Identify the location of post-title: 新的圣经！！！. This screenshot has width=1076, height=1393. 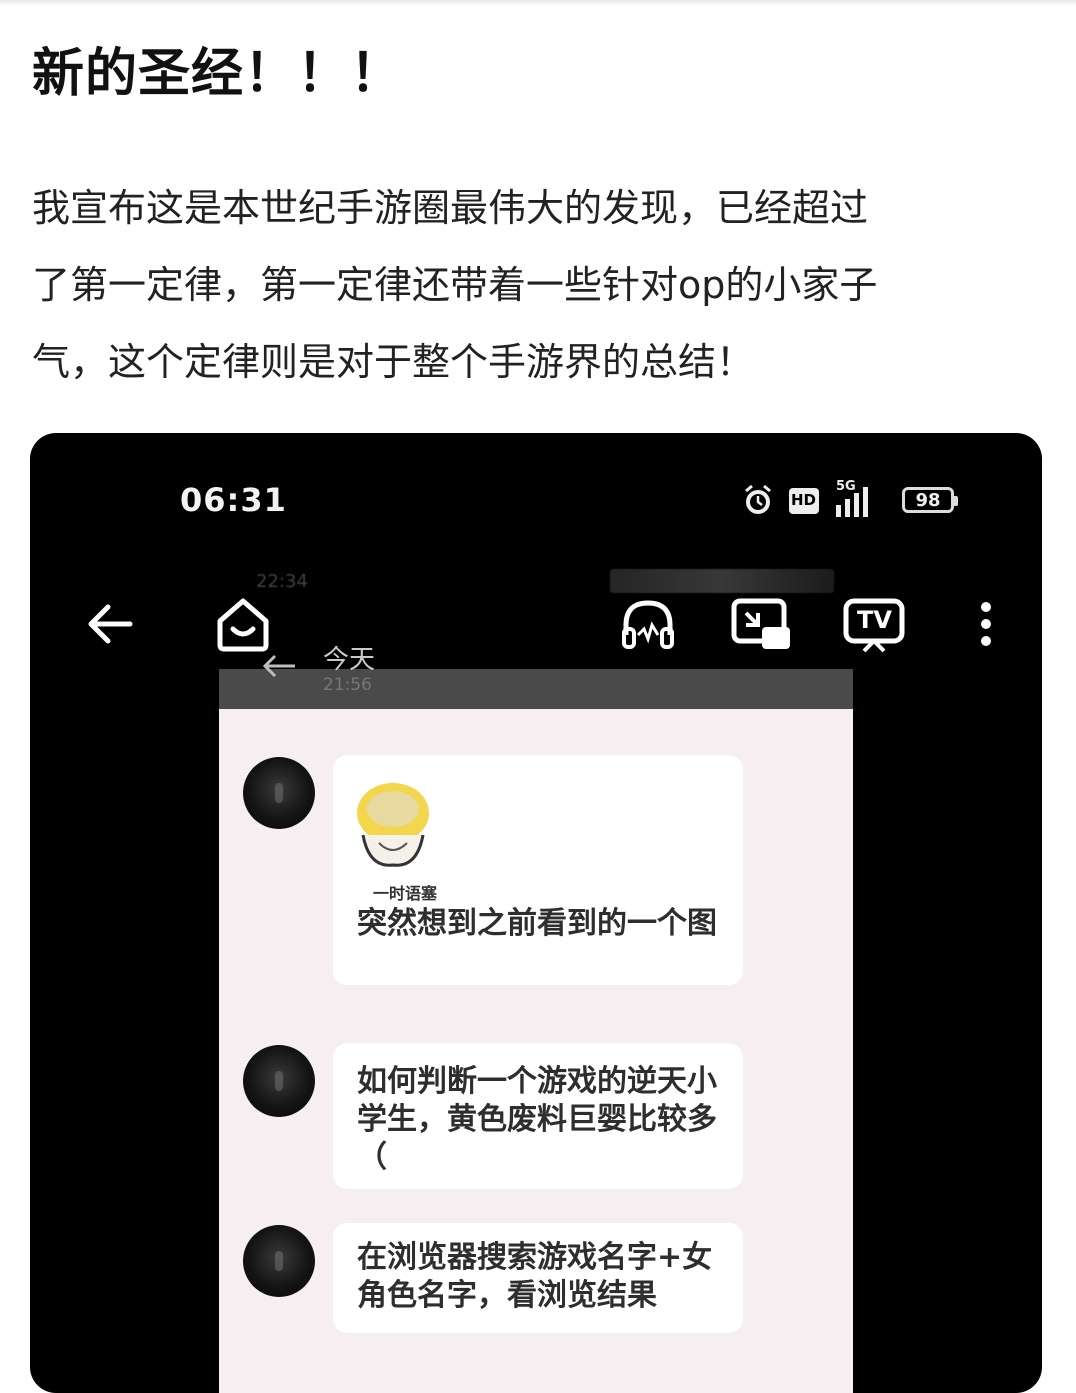
(218, 74).